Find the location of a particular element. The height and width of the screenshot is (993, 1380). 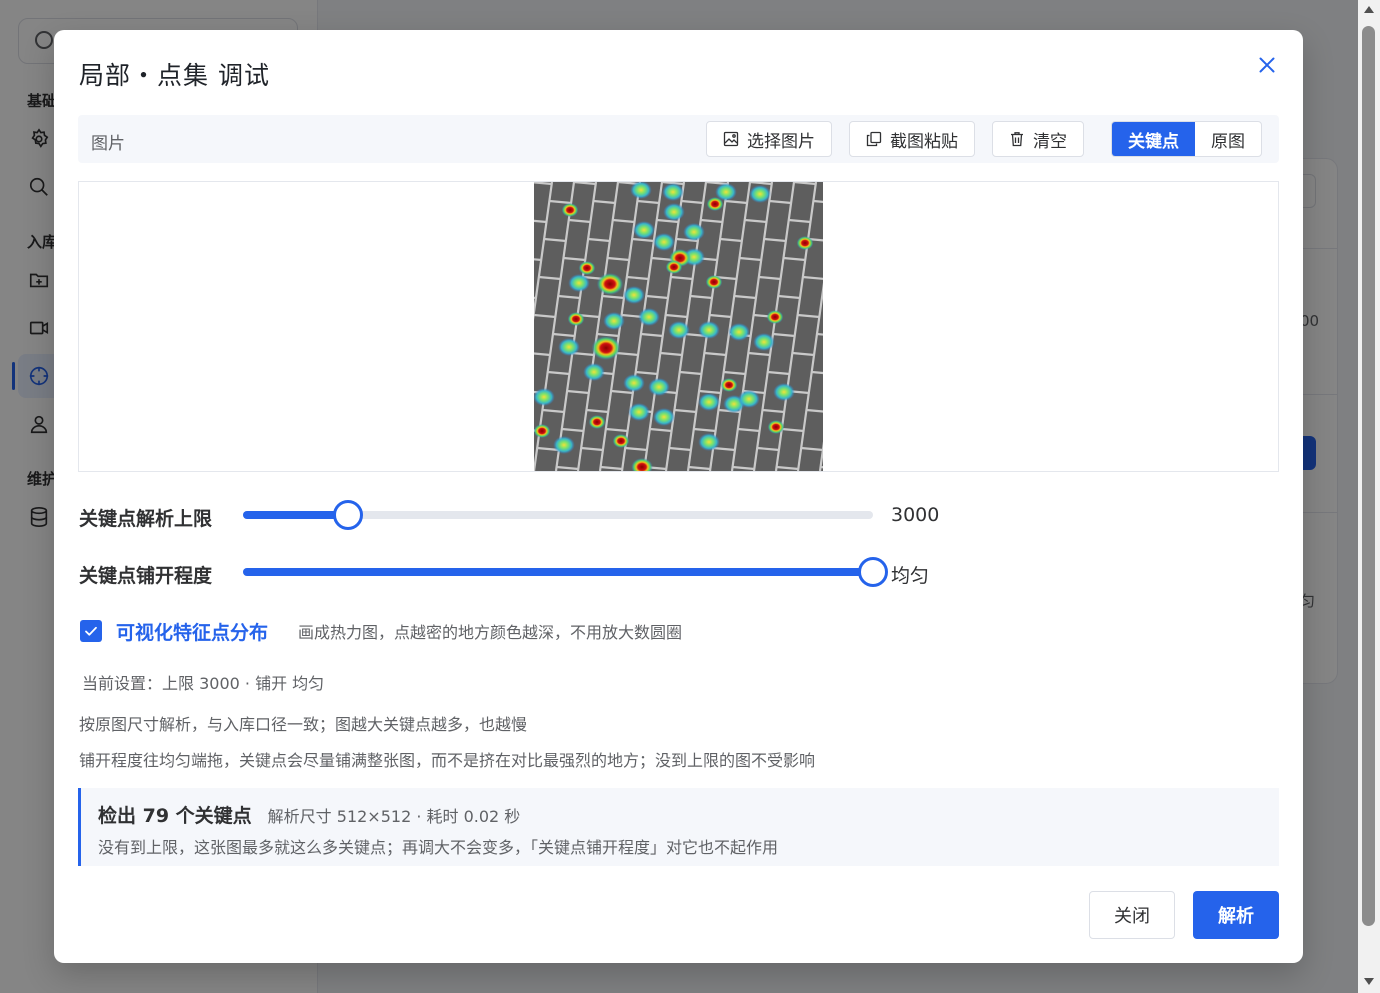

visualize-option: 可视化特征点分布 画成热力图，点越密的地方颜色越深，不用放大数圆圈 is located at coordinates (381, 631).